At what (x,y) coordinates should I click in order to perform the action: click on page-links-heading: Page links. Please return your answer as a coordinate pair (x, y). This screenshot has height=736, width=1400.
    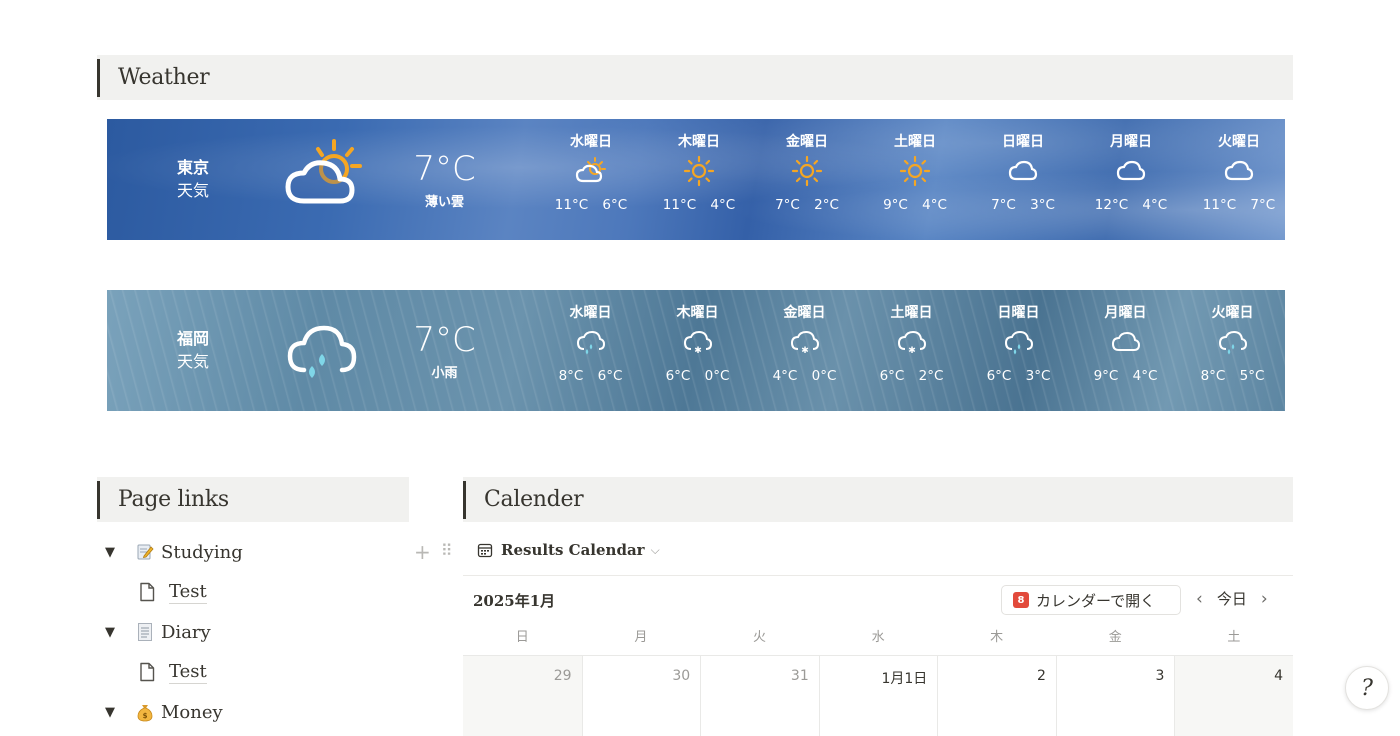
    Looking at the image, I should click on (253, 499).